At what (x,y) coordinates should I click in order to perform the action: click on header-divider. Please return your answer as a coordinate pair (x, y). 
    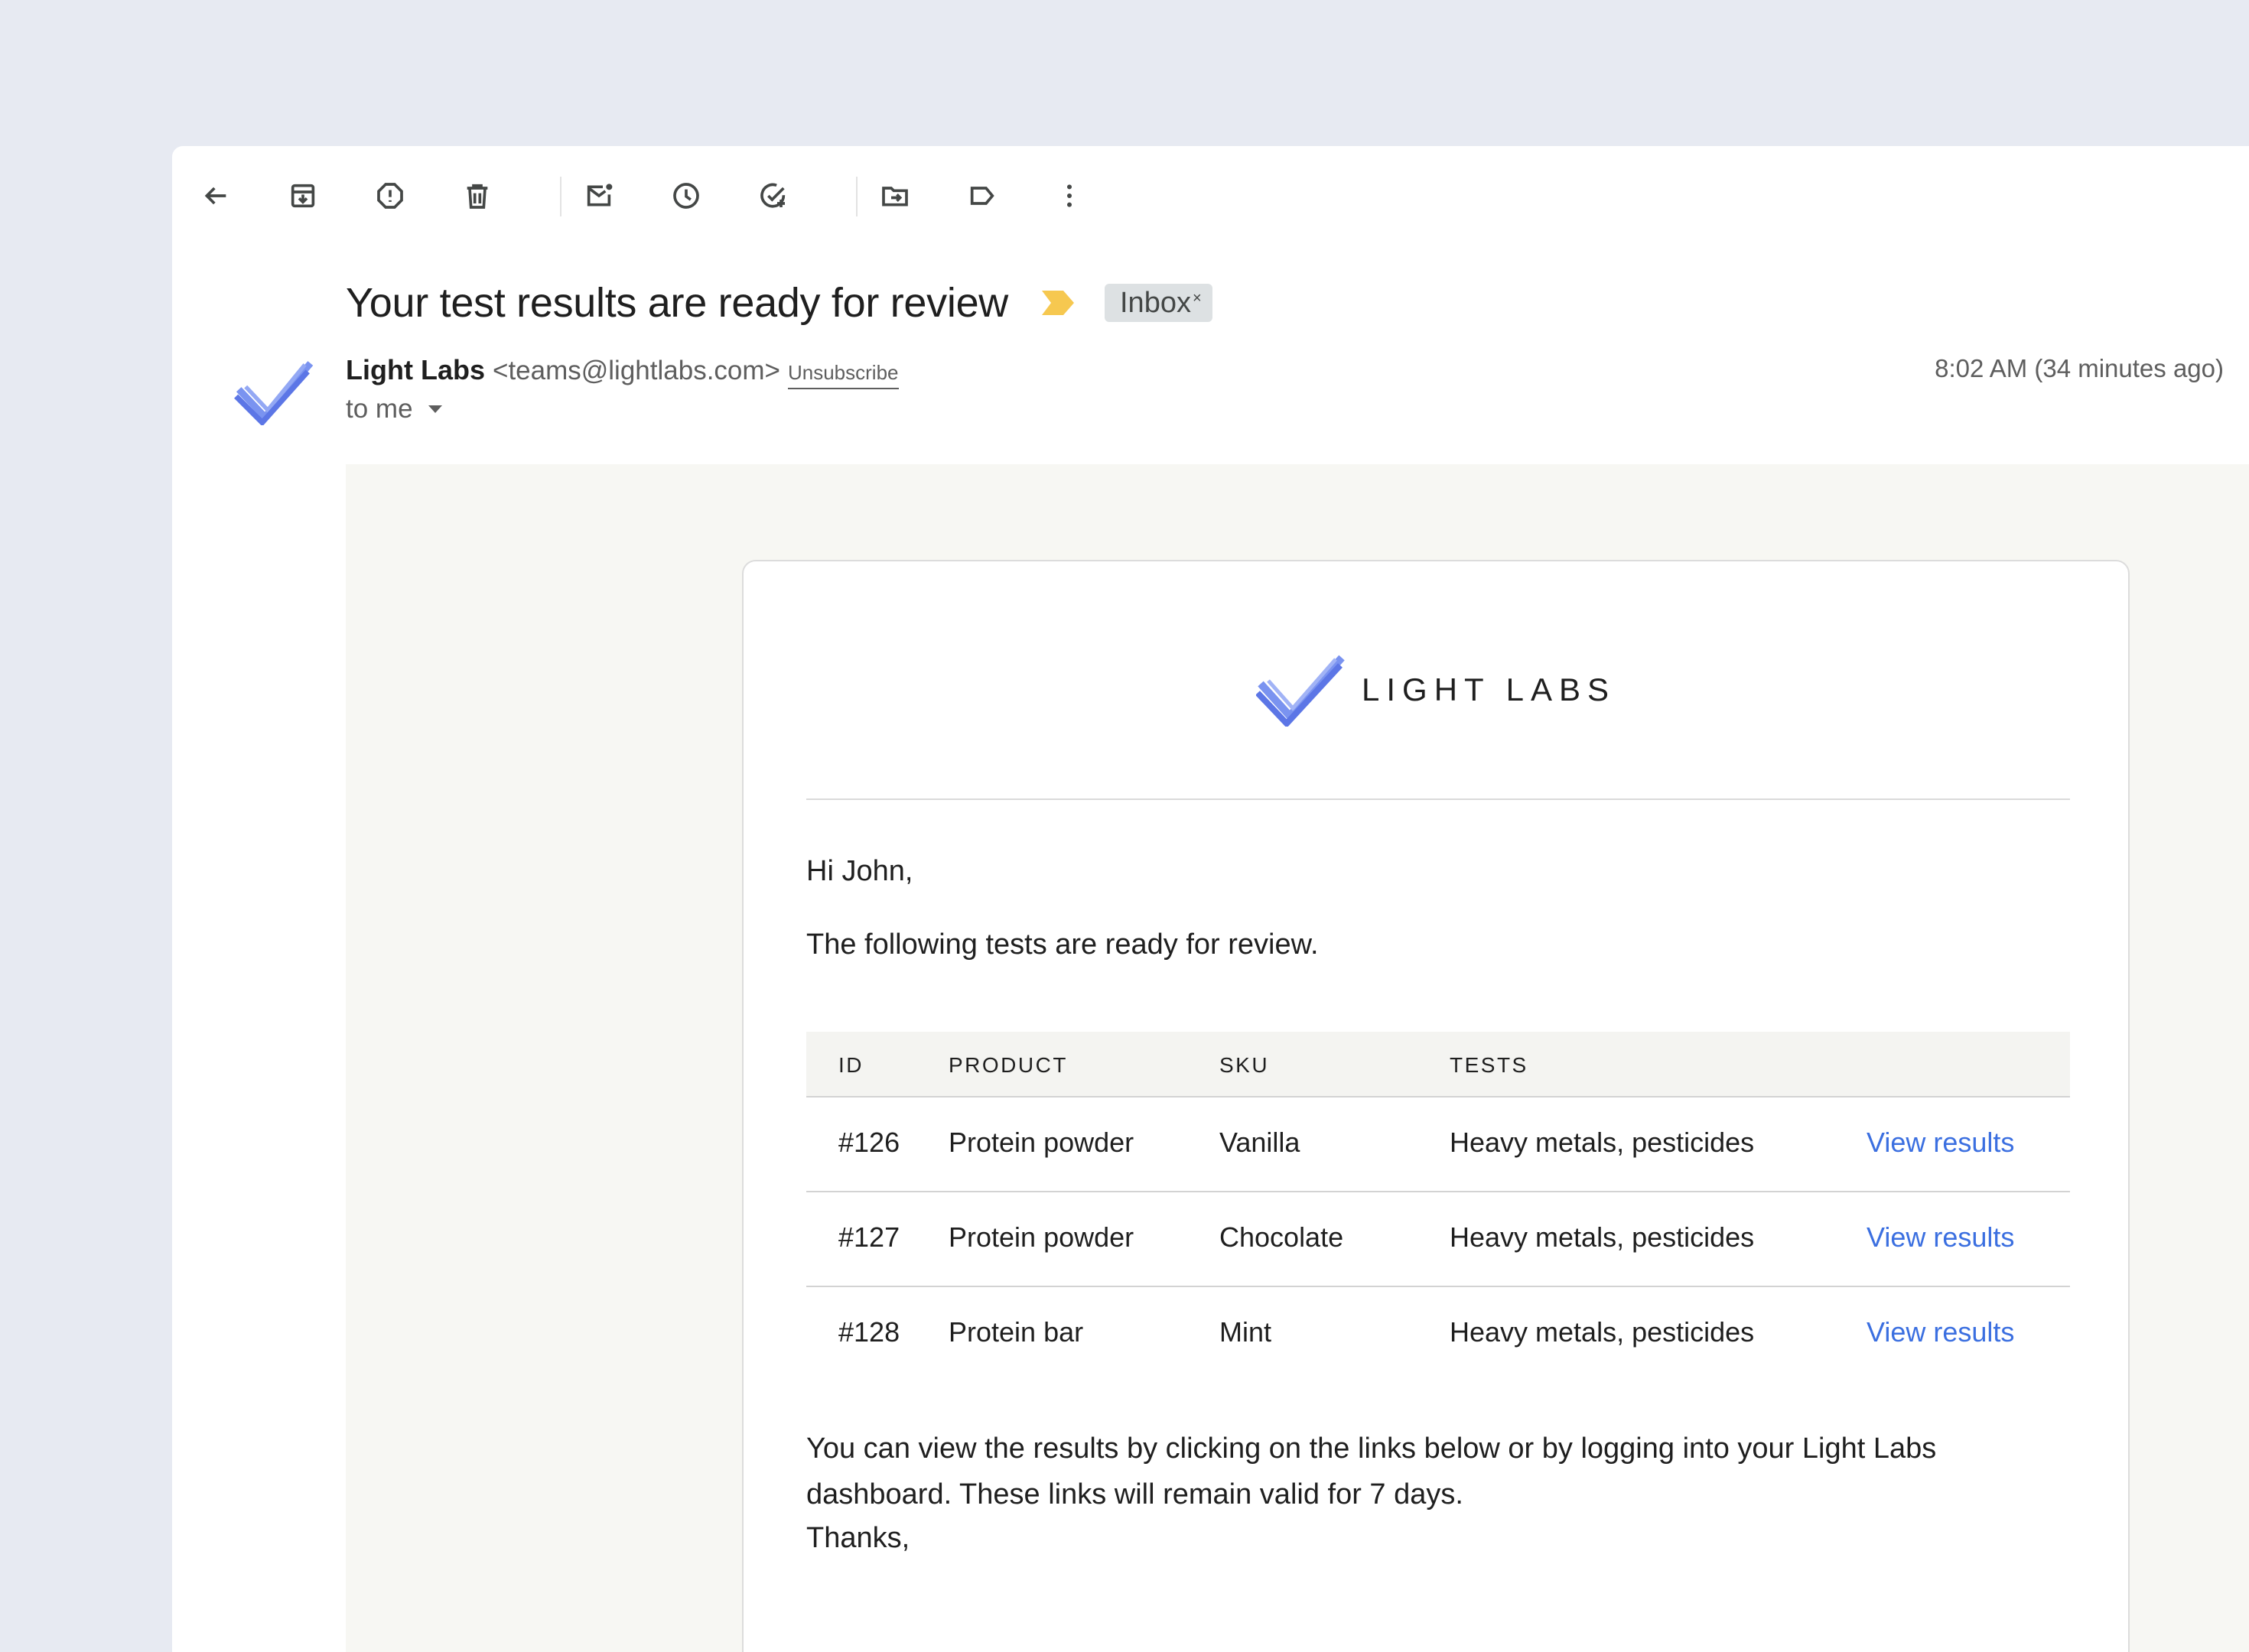
    Looking at the image, I should click on (1438, 799).